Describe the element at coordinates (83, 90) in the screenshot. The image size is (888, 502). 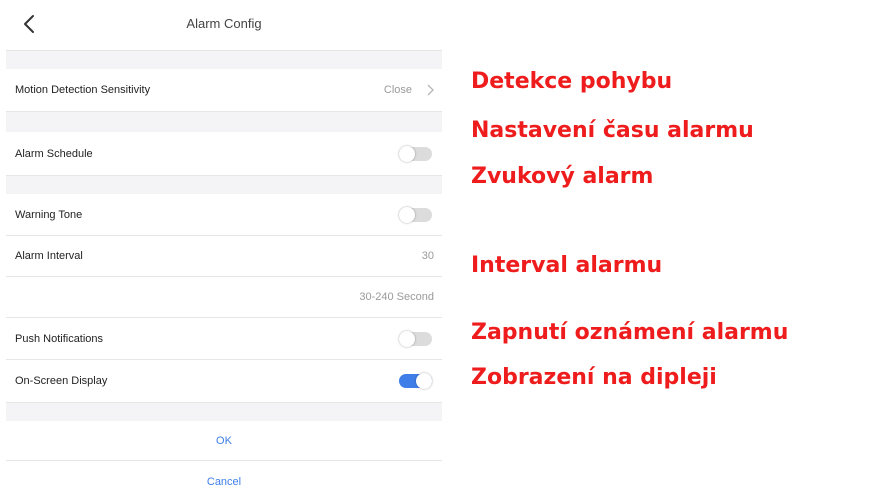
I see `motion-detection-label: Motion Detection Sensitivity` at that location.